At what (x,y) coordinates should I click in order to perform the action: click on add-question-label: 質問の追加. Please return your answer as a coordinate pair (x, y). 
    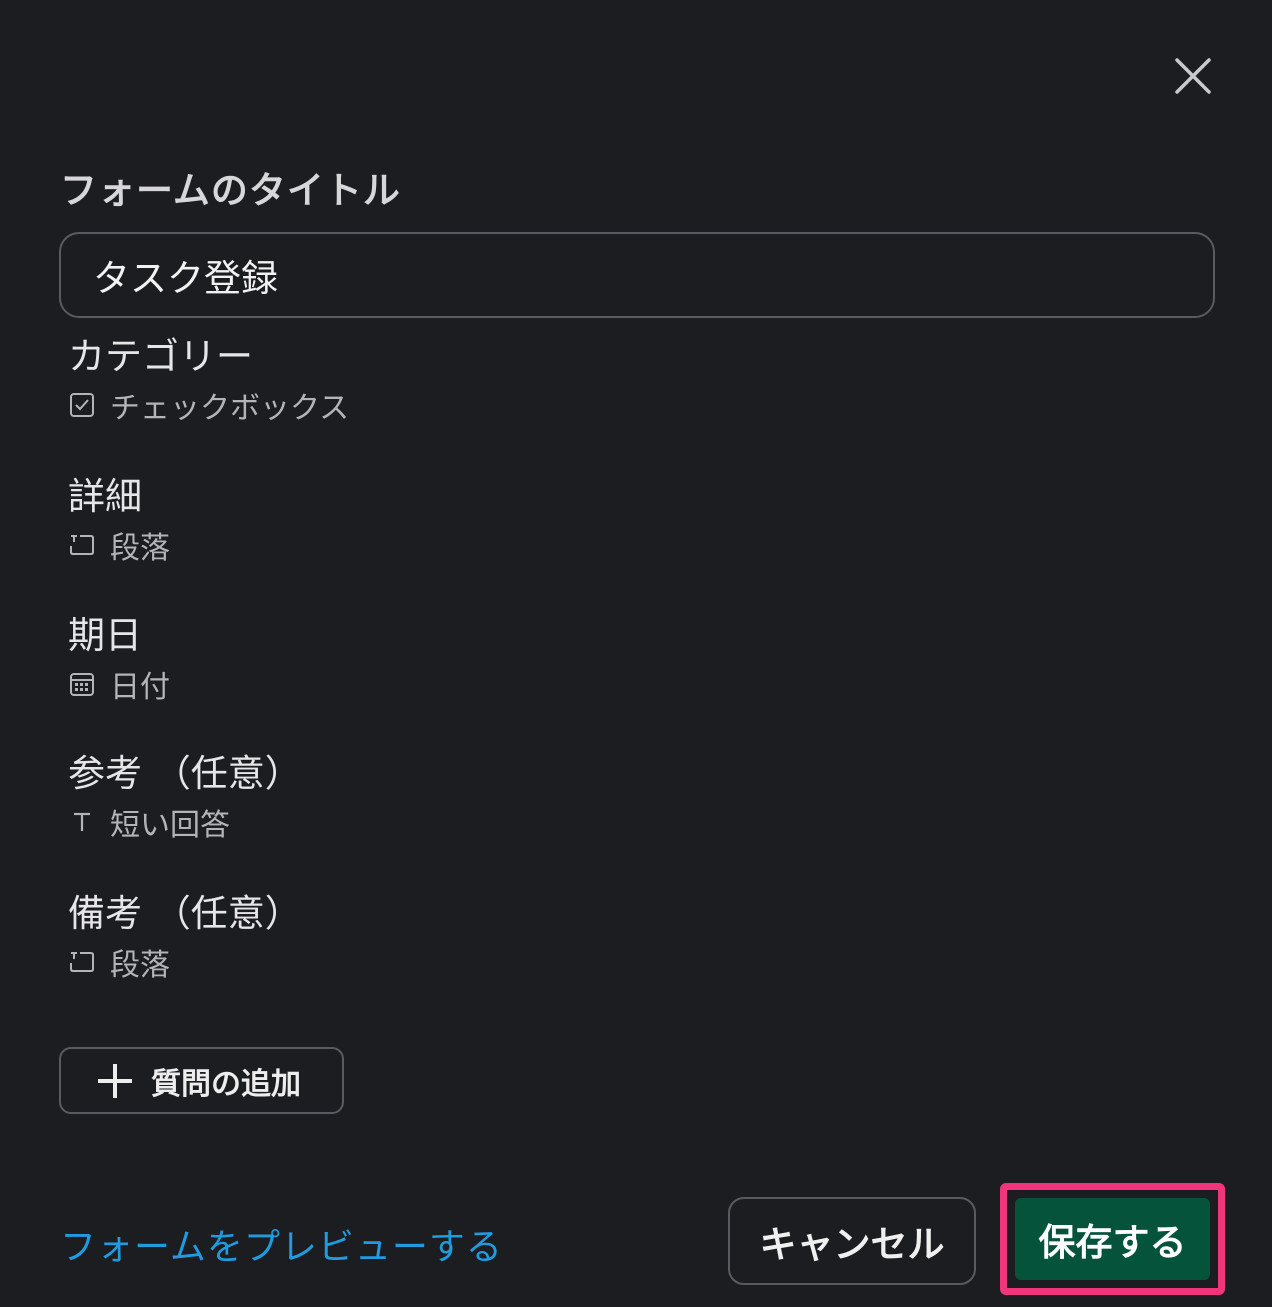
    Looking at the image, I should click on (226, 1084).